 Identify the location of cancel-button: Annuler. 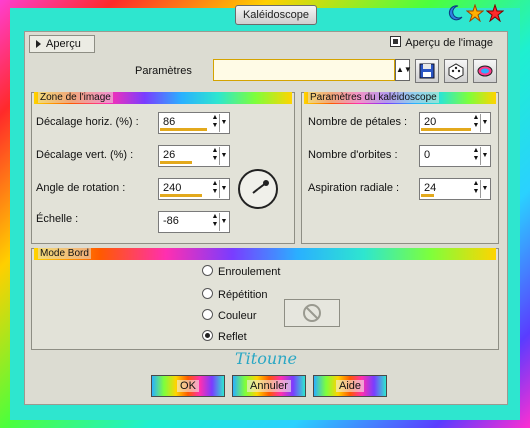
(269, 386).